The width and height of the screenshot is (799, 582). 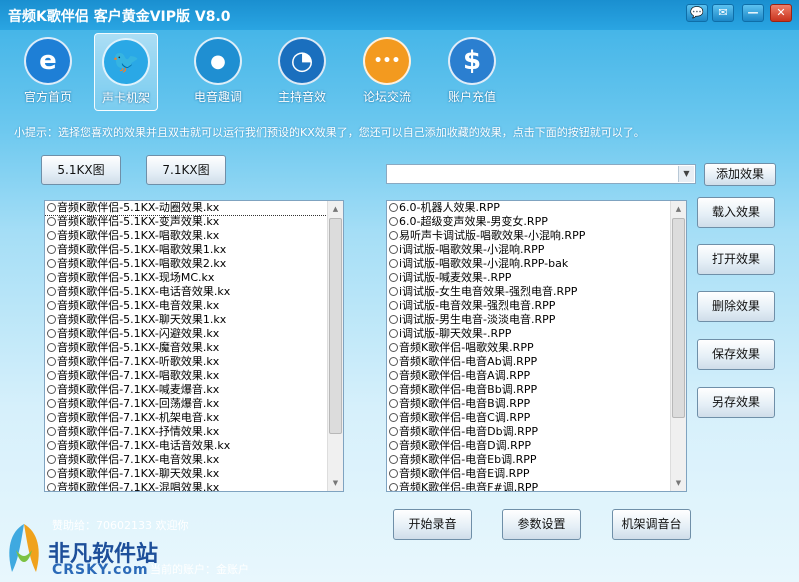 I want to click on list-item: 音频K歌伴侣-5.1KX-魔音效果.kx, so click(x=194, y=348).